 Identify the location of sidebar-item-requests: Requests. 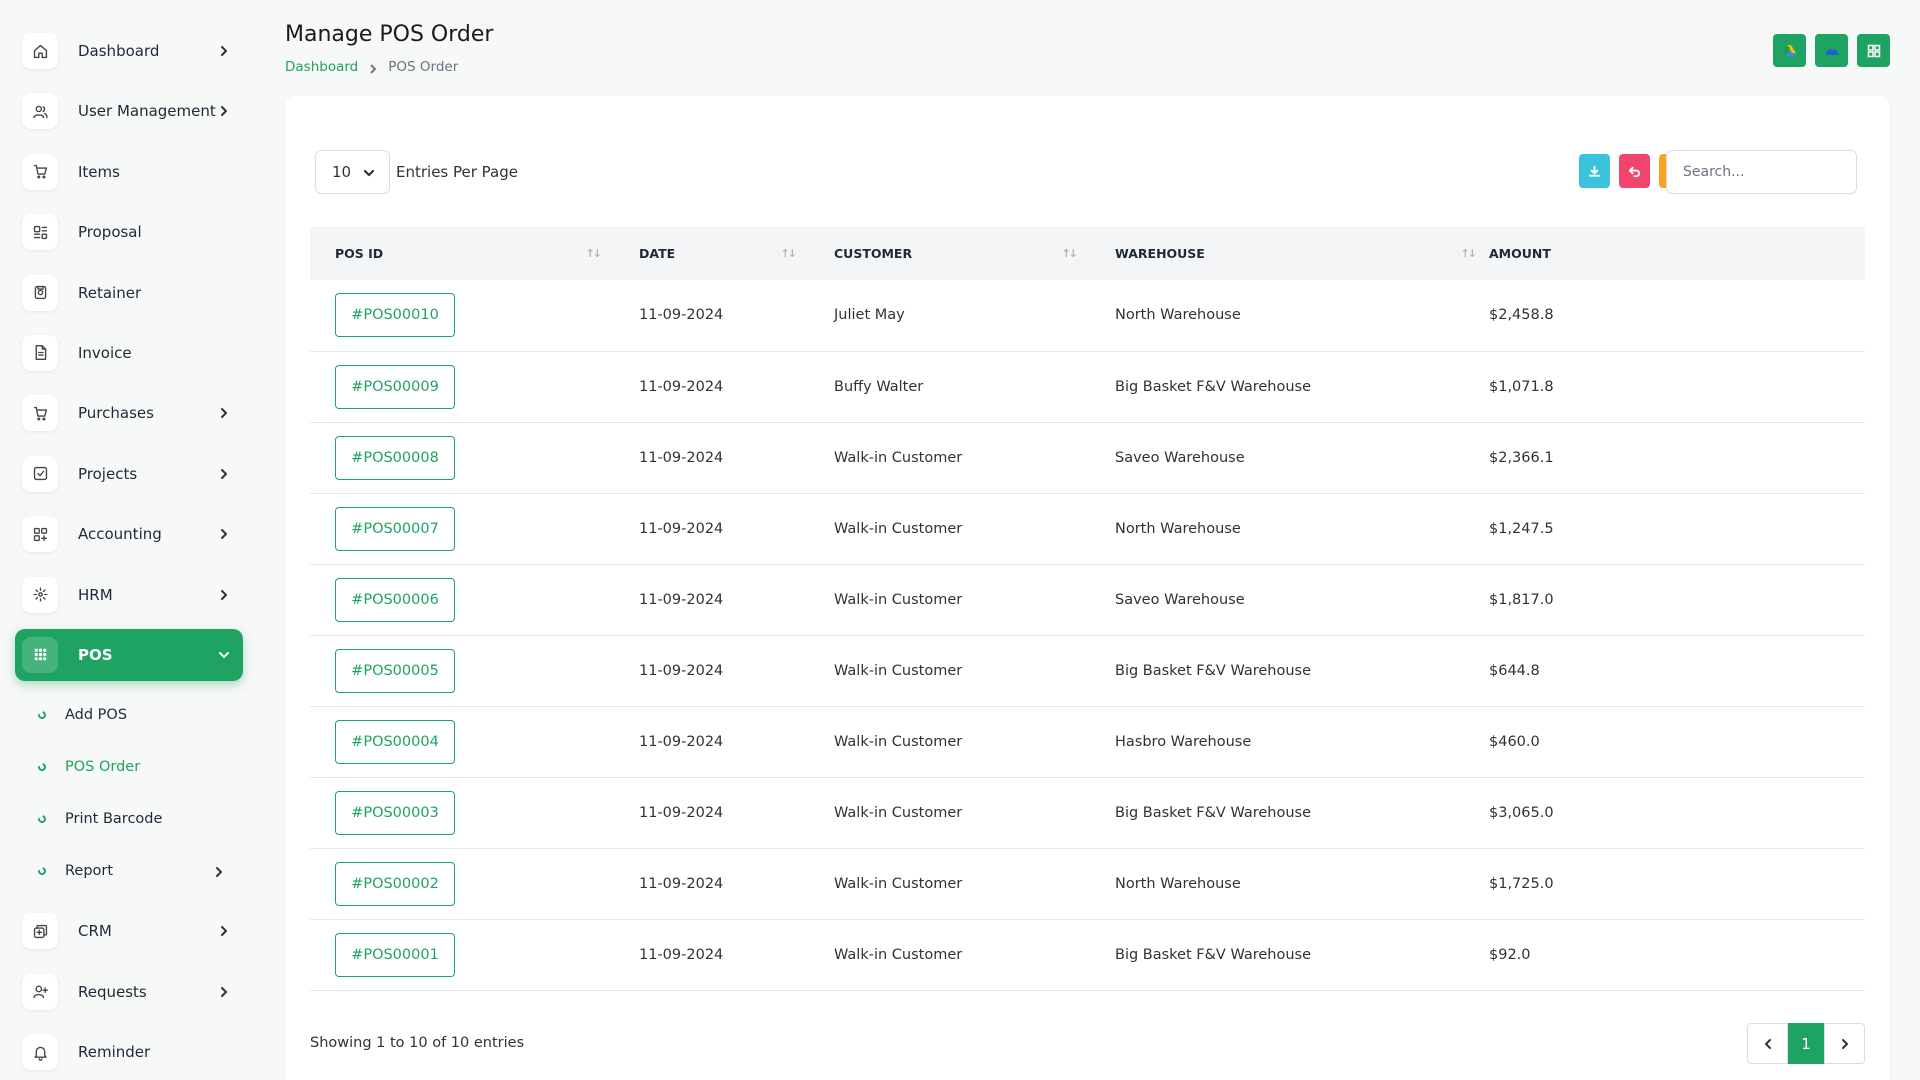
(129, 992).